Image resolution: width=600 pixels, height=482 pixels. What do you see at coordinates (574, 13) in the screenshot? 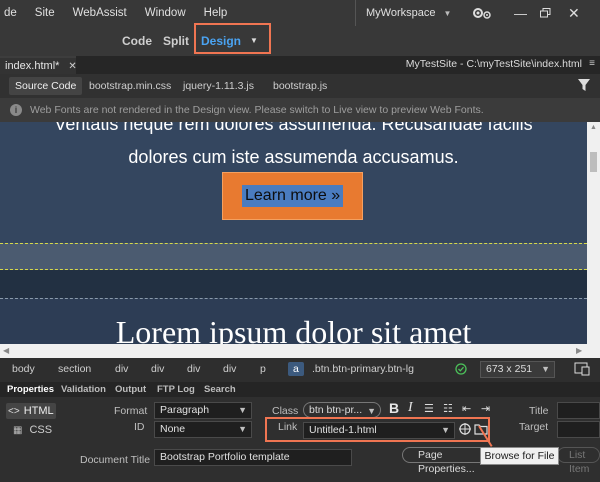
I see `close-icon: ✕` at bounding box center [574, 13].